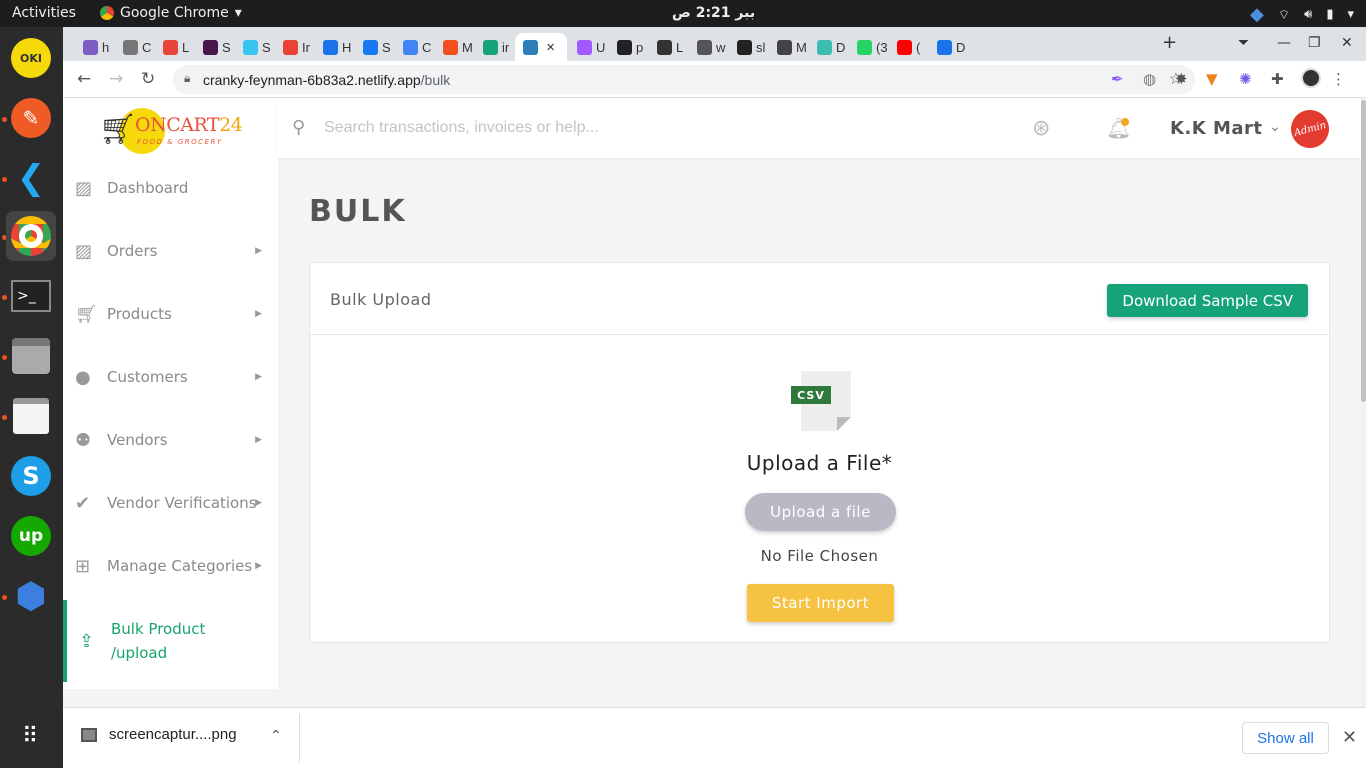 This screenshot has width=1366, height=768. What do you see at coordinates (258, 440) in the screenshot?
I see `chevron-right-icon: ▶` at bounding box center [258, 440].